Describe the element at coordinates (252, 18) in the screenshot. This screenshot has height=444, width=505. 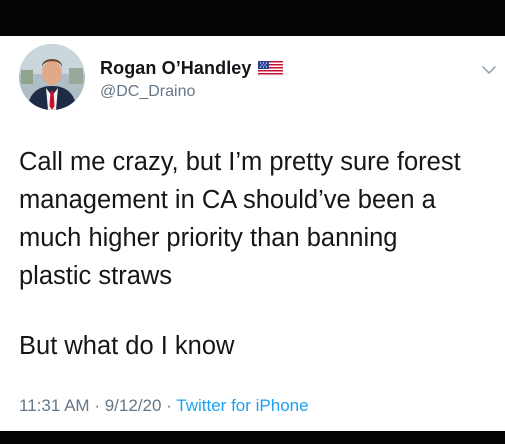
I see `top-black-bar` at that location.